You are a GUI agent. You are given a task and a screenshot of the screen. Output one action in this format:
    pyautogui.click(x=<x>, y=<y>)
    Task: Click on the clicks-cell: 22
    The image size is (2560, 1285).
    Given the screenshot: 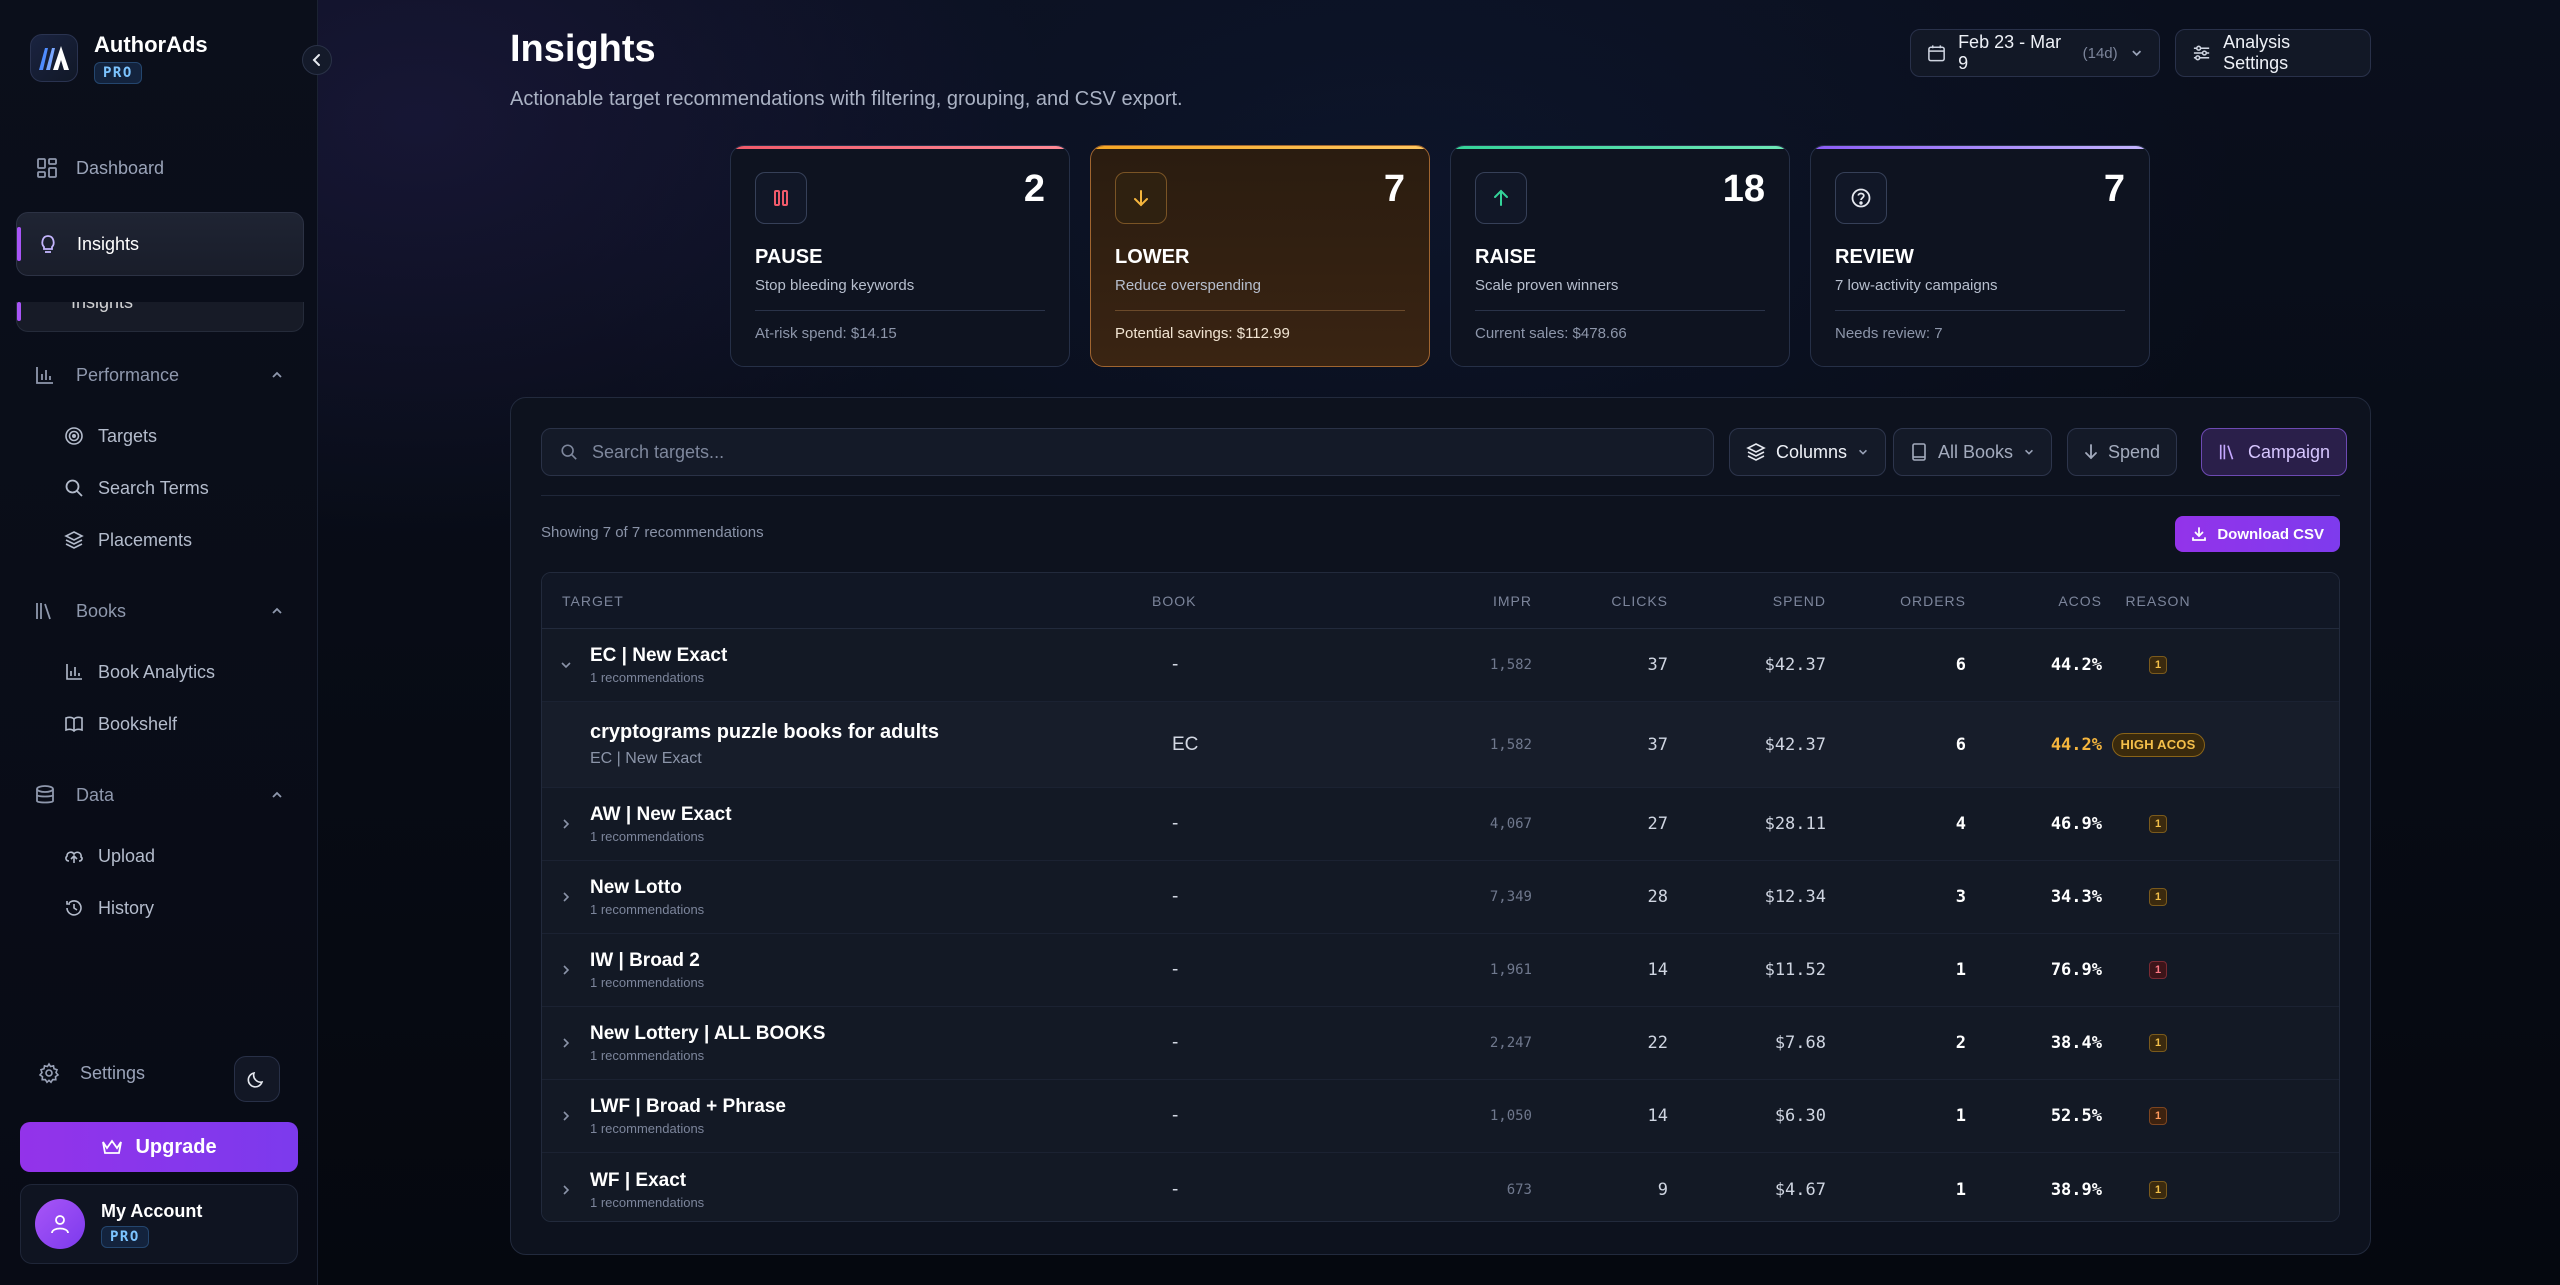 What is the action you would take?
    pyautogui.click(x=1657, y=1043)
    